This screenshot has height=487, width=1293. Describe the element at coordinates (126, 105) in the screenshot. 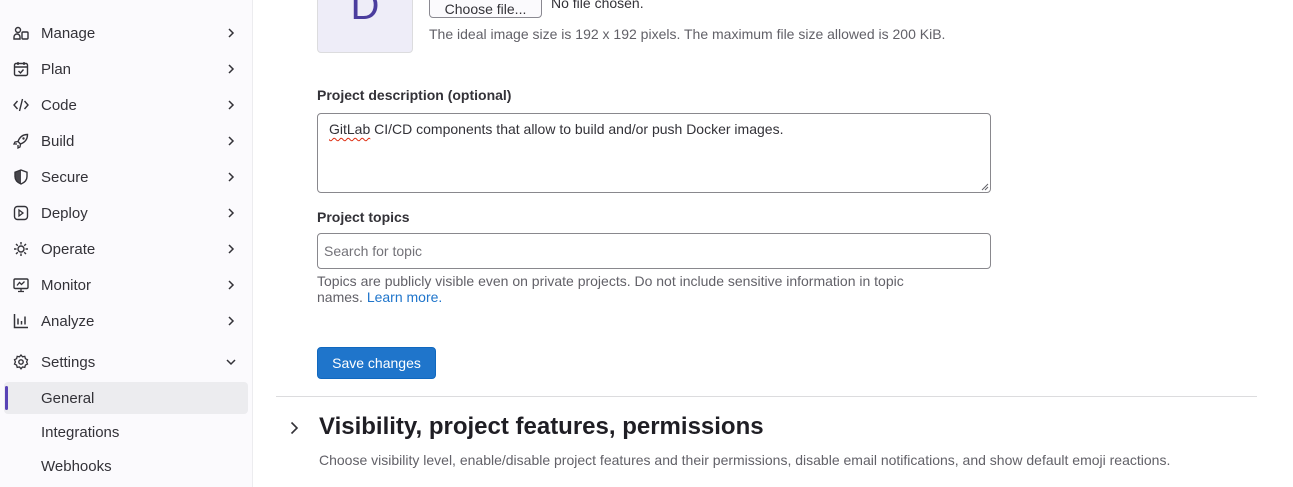

I see `sidebar-item-code: Code` at that location.